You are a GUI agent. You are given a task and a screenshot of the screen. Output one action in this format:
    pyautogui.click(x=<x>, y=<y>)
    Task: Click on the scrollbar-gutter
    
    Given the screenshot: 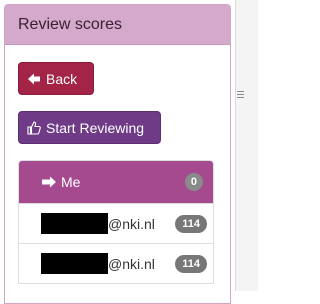 What is the action you would take?
    pyautogui.click(x=246, y=145)
    